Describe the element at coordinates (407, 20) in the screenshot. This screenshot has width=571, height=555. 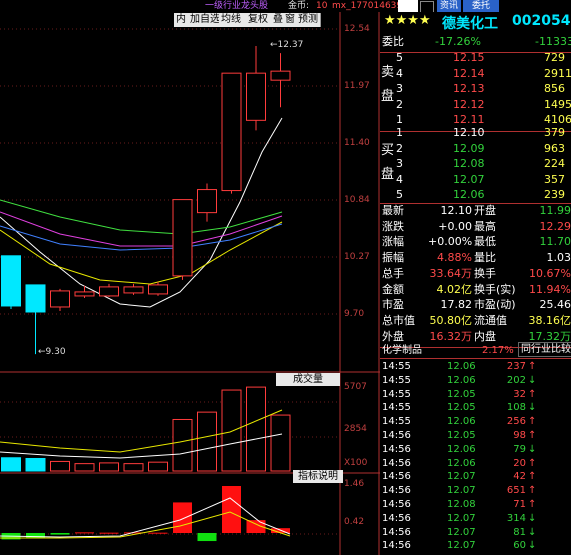
I see `rating-stars: ★★★★` at that location.